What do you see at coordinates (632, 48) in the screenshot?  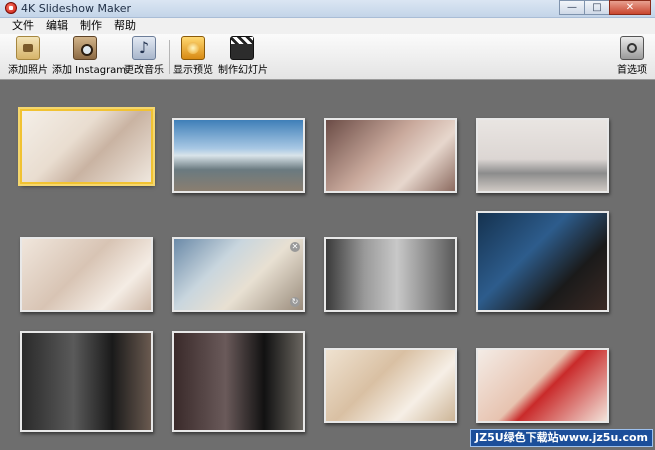 I see `preferences-icon` at bounding box center [632, 48].